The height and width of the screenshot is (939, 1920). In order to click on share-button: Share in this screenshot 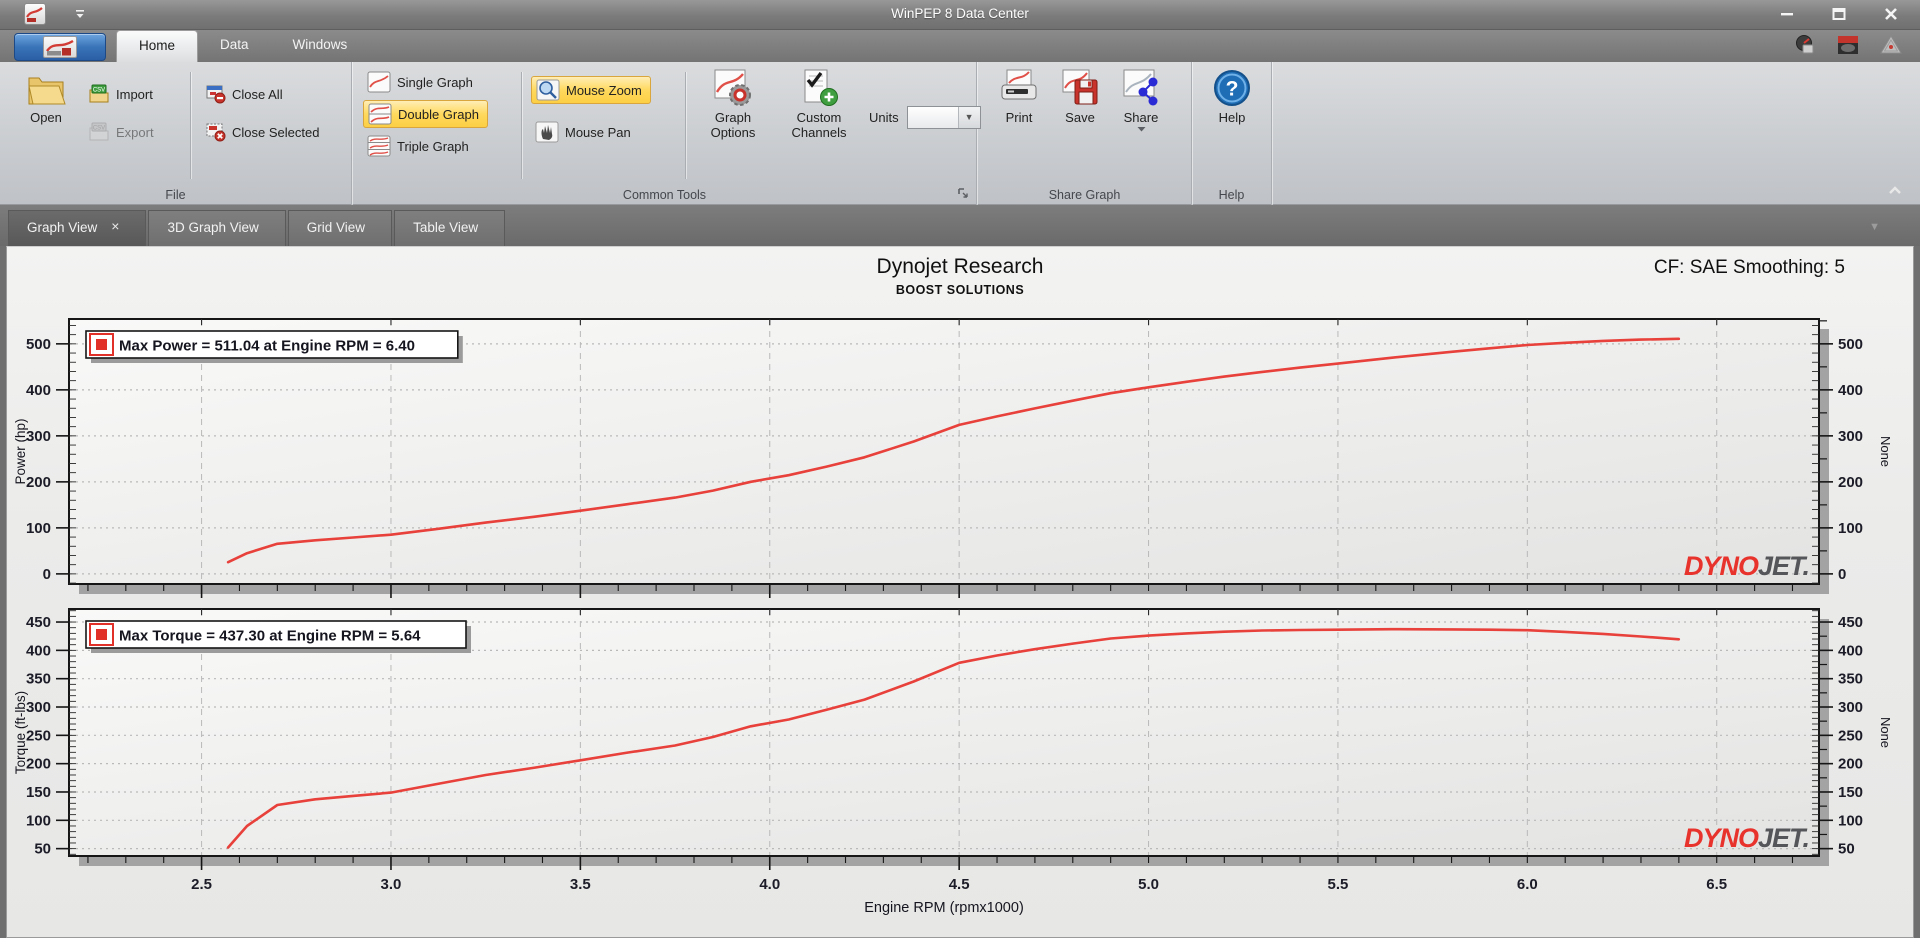, I will do `click(1141, 99)`.